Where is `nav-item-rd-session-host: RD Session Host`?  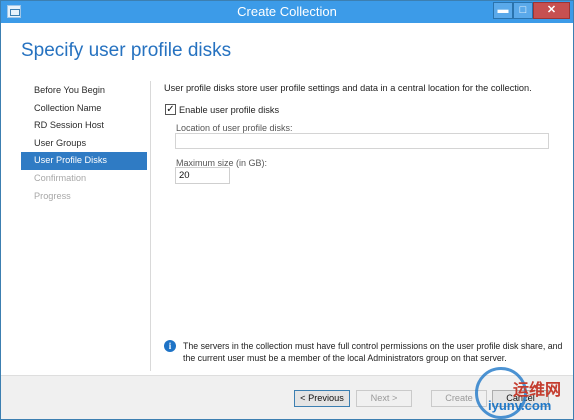
nav-item-rd-session-host: RD Session Host is located at coordinates (84, 126).